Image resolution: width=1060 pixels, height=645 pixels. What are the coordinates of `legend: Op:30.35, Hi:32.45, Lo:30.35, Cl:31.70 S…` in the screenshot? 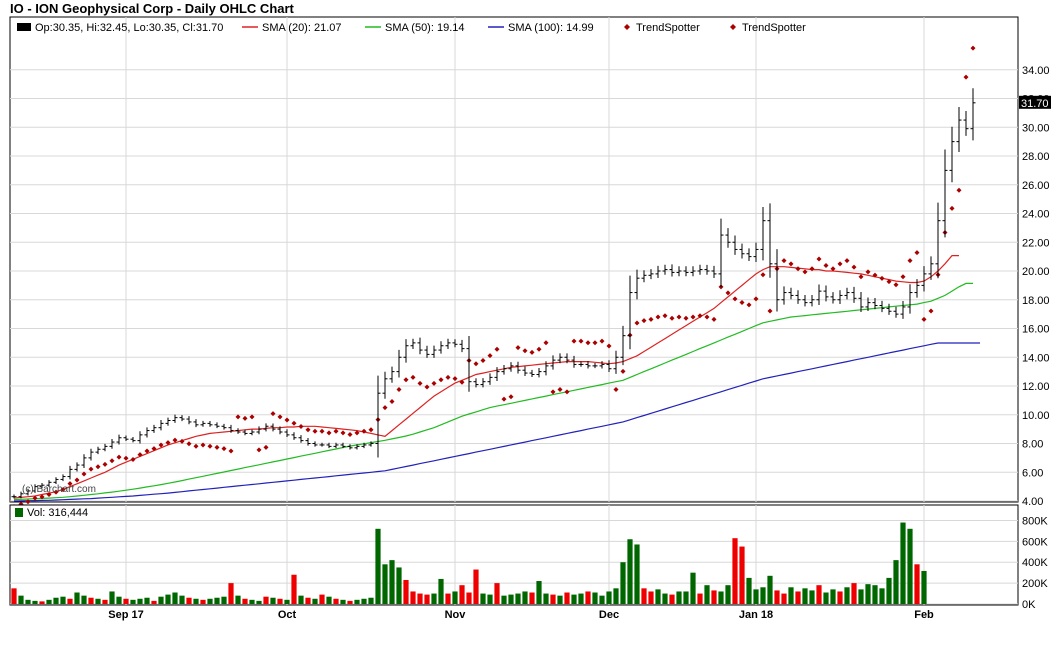 It's located at (411, 28).